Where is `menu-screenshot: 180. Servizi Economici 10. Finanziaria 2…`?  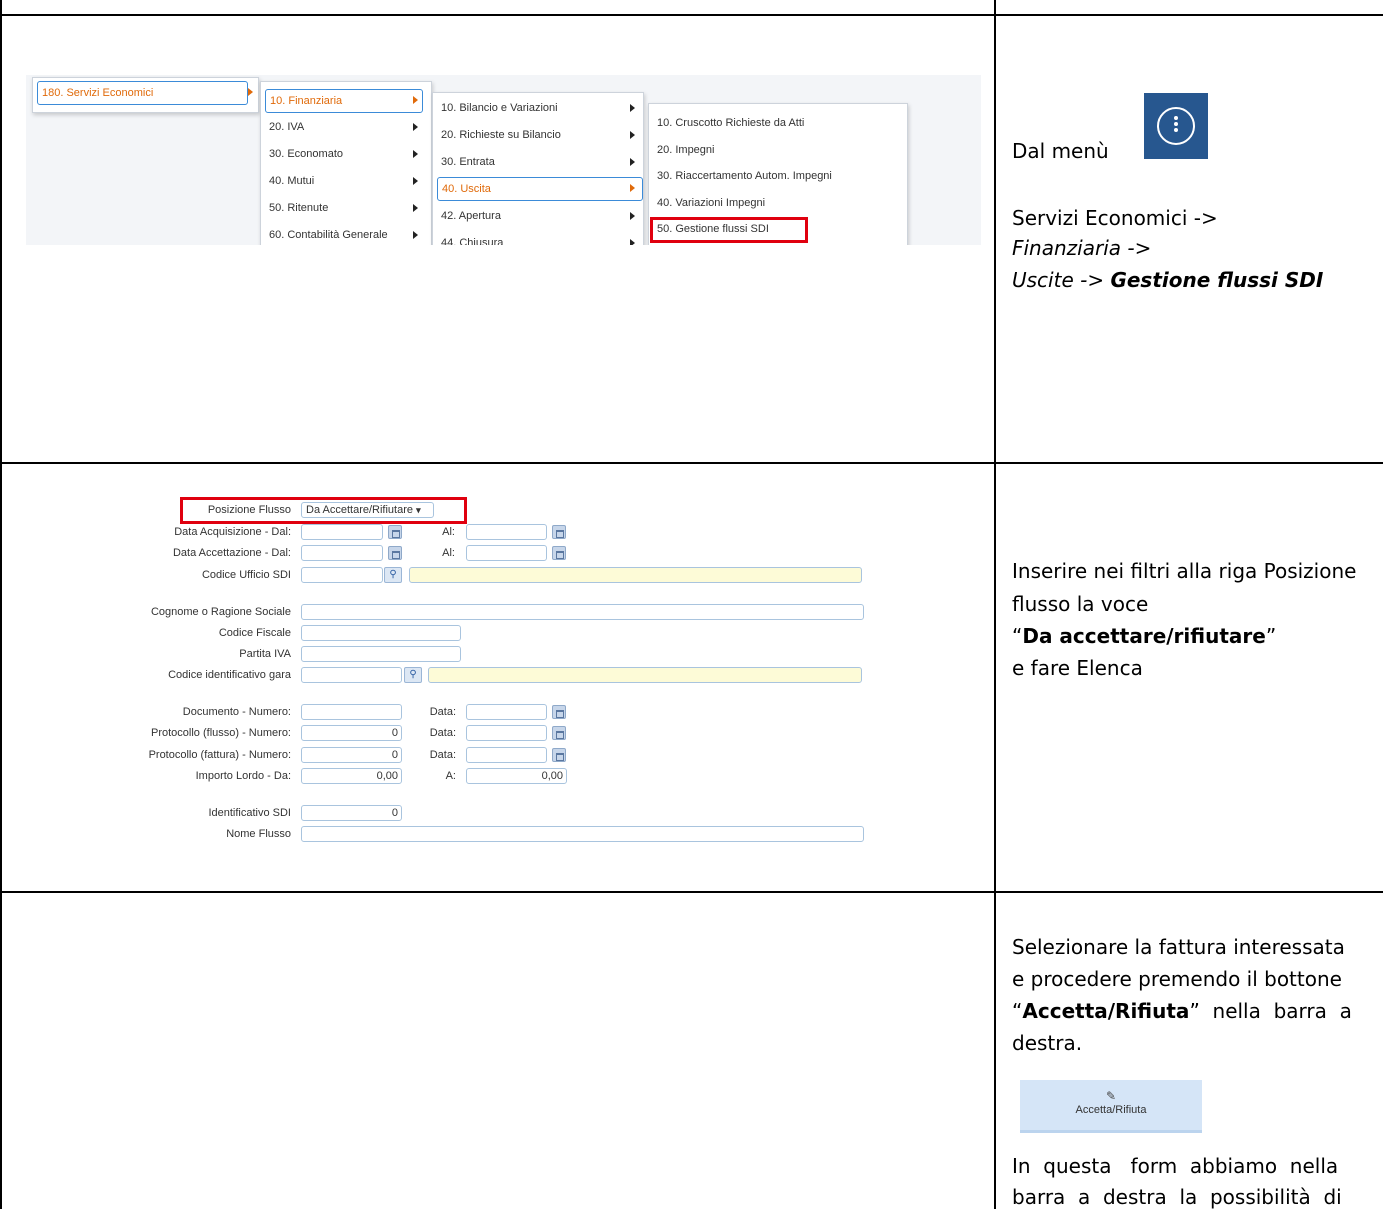
menu-screenshot: 180. Servizi Economici 10. Finanziaria 2… is located at coordinates (503, 160).